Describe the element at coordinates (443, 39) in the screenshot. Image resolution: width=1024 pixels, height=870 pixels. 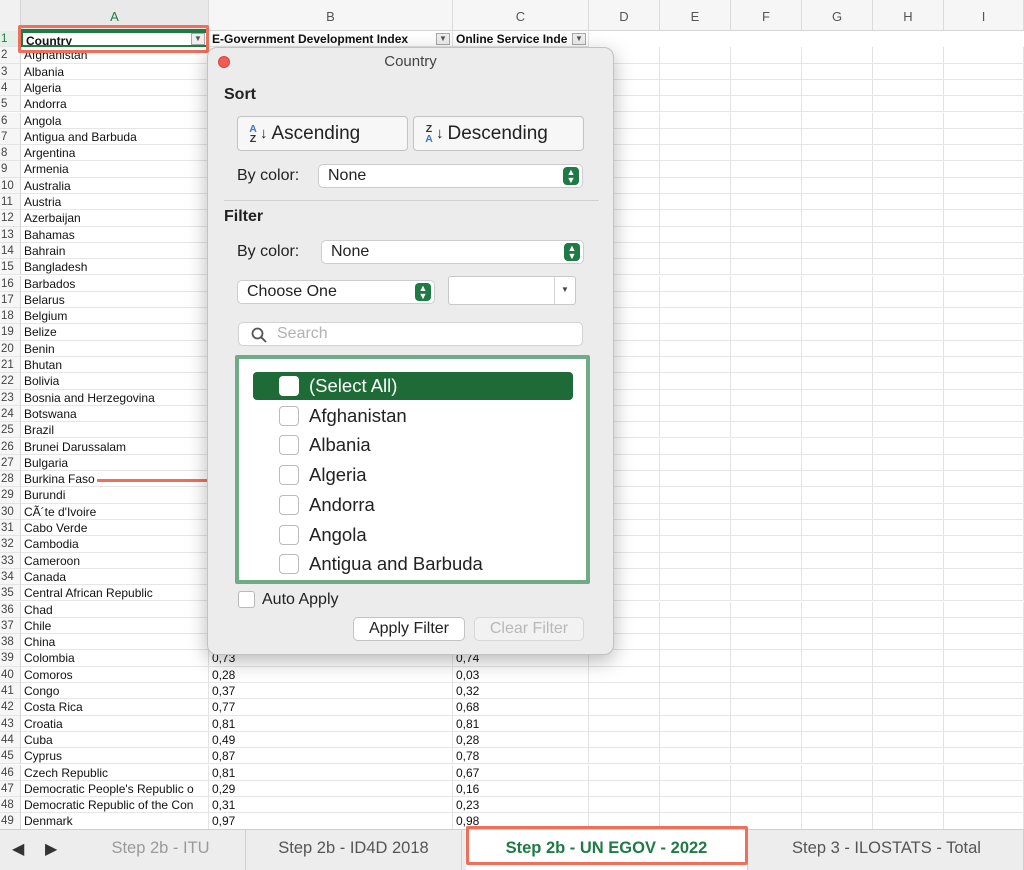
I see `filter-dropdown-icon: ▼` at that location.